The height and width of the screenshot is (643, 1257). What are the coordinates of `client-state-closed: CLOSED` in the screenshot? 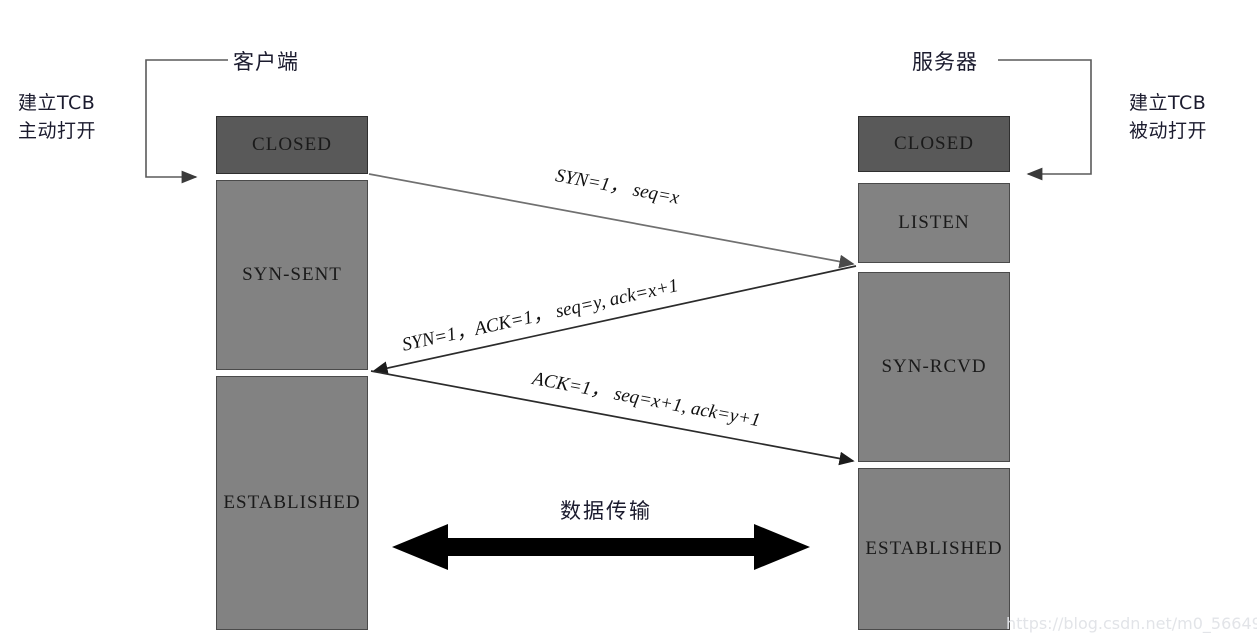 It's located at (292, 145).